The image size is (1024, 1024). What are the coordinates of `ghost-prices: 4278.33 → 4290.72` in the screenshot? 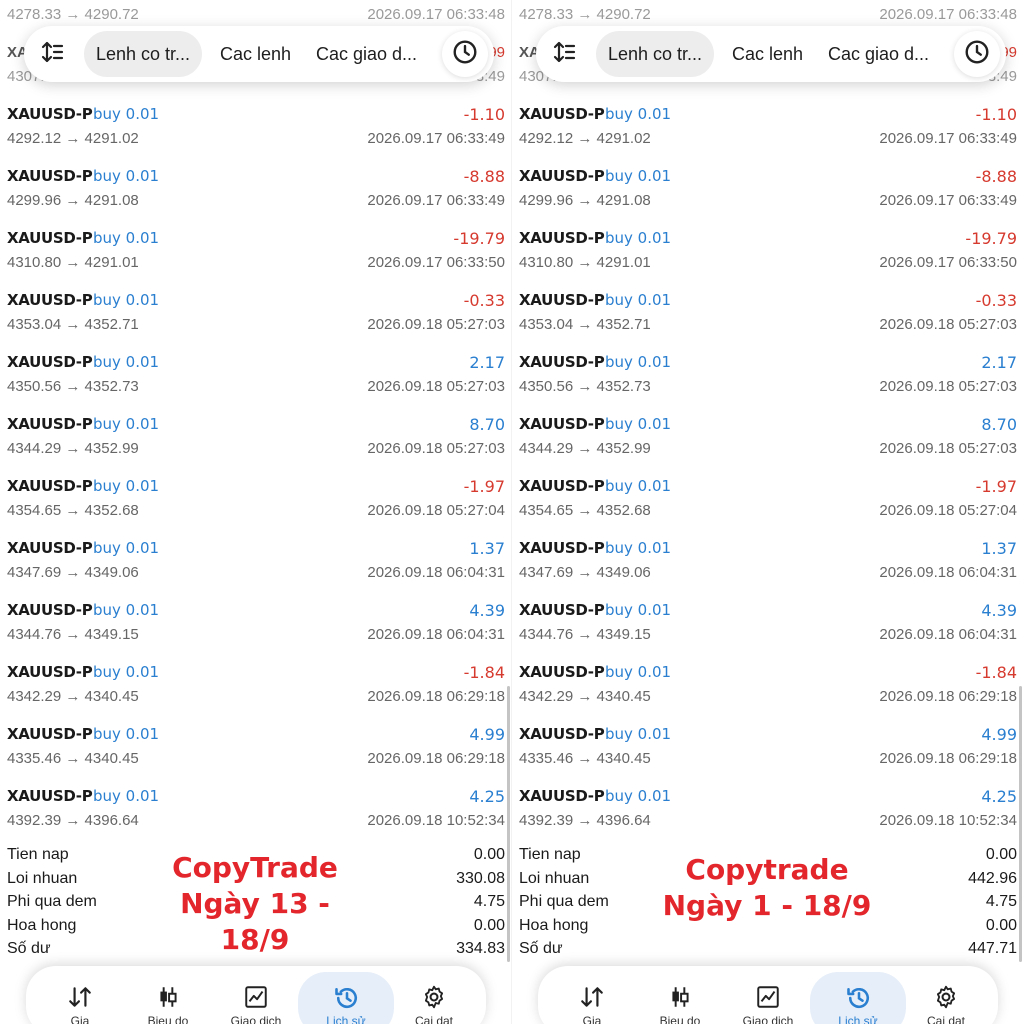 It's located at (585, 14).